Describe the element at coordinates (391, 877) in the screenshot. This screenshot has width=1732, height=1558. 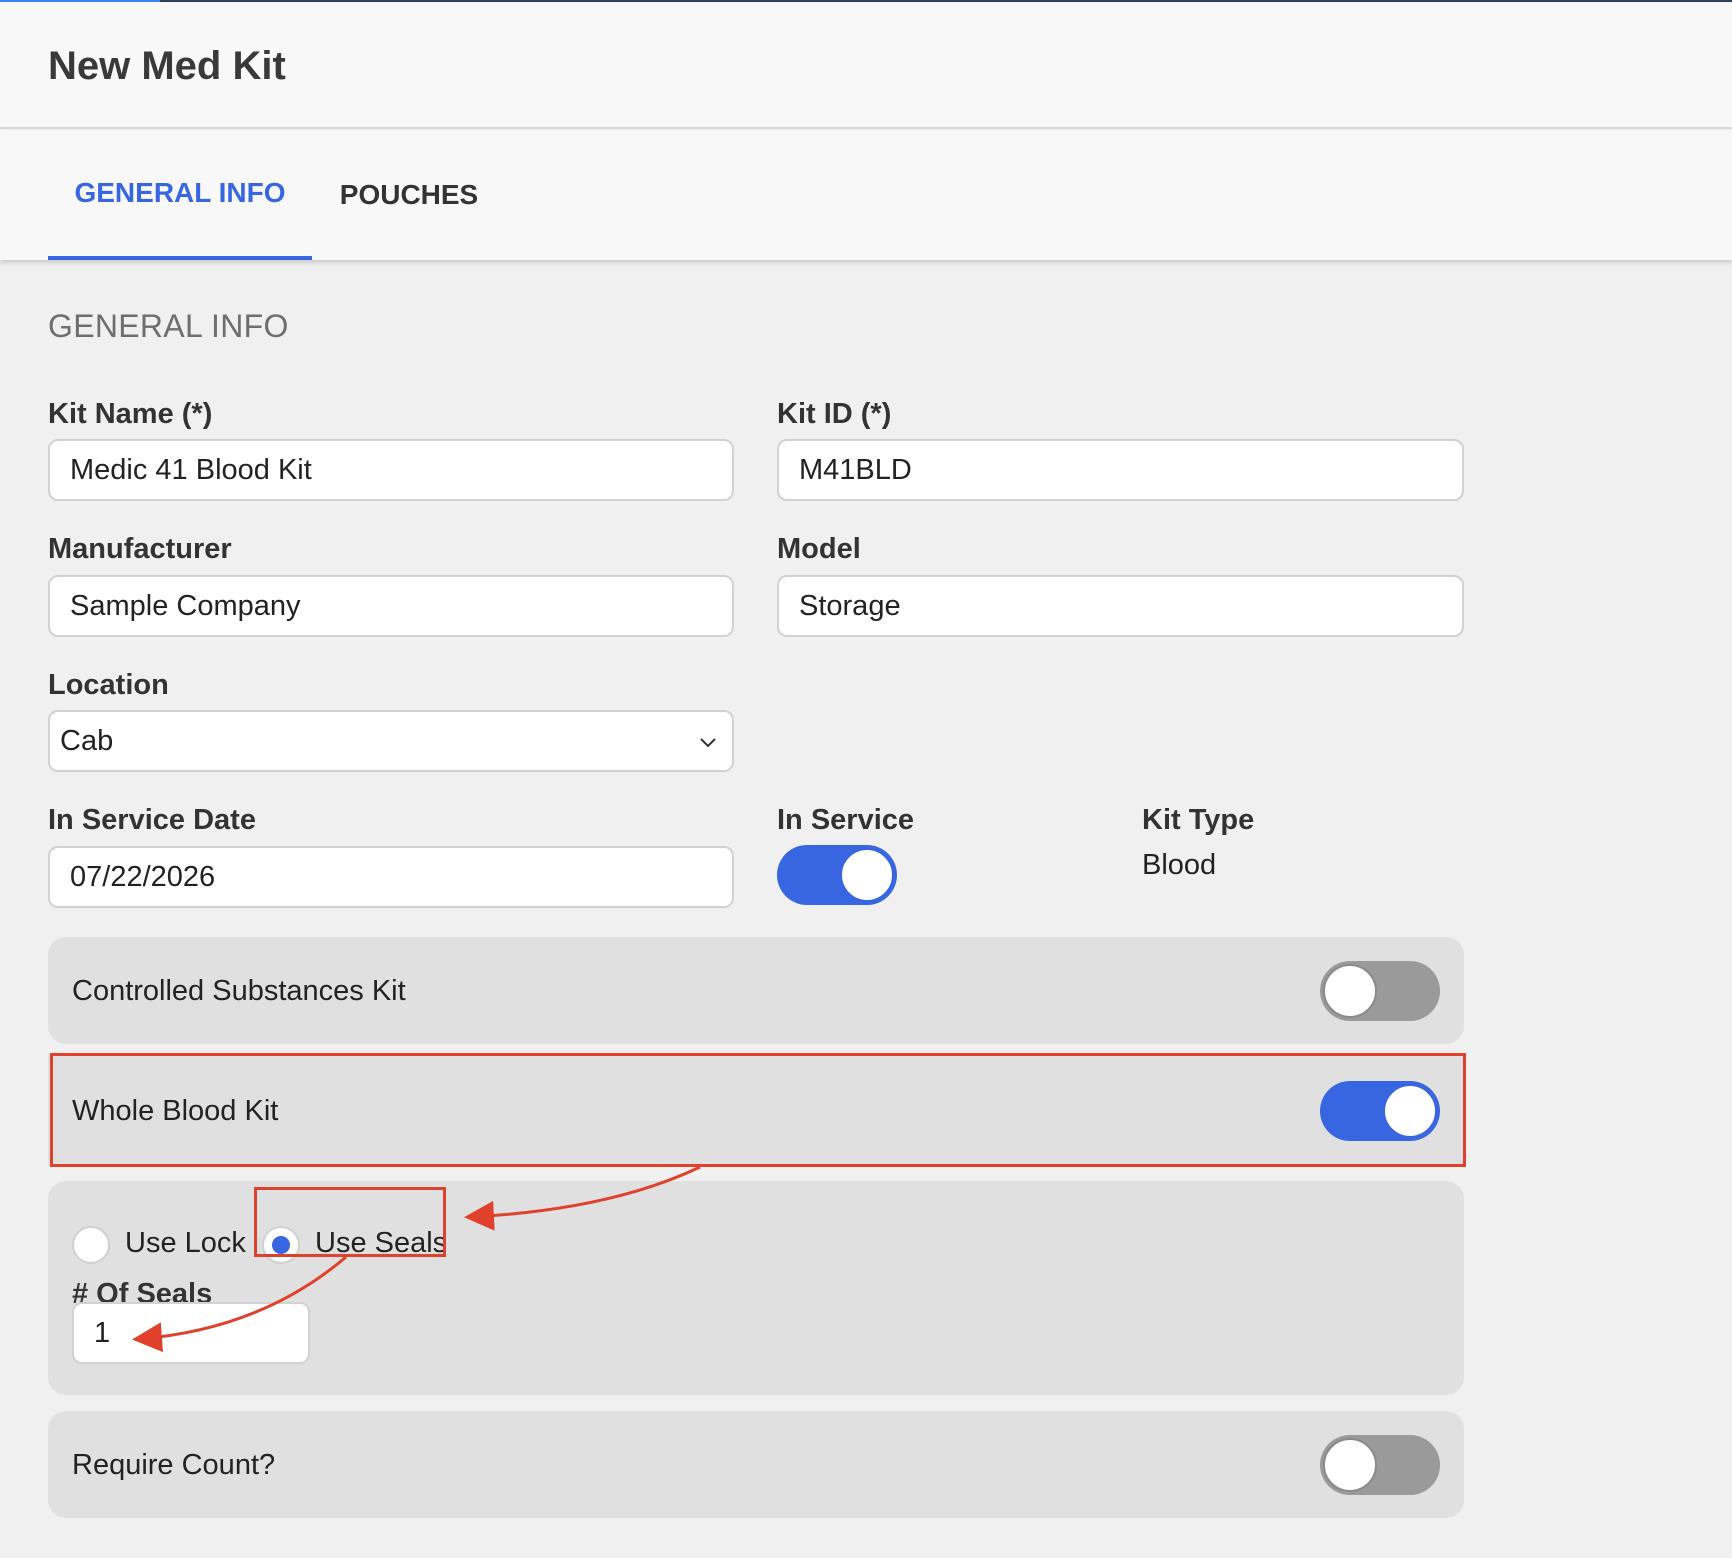
I see `in-service-date-input: 07/22/2026` at that location.